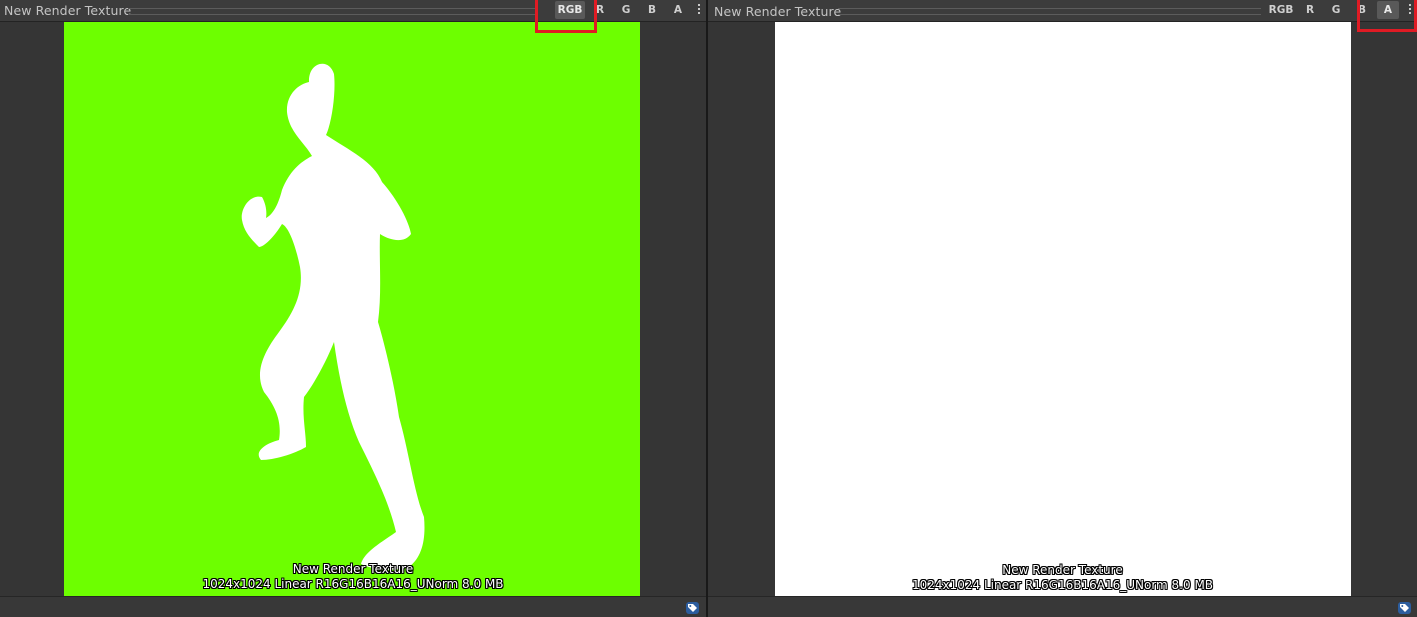 Image resolution: width=1417 pixels, height=617 pixels. Describe the element at coordinates (333, 316) in the screenshot. I see `character-silhouette` at that location.